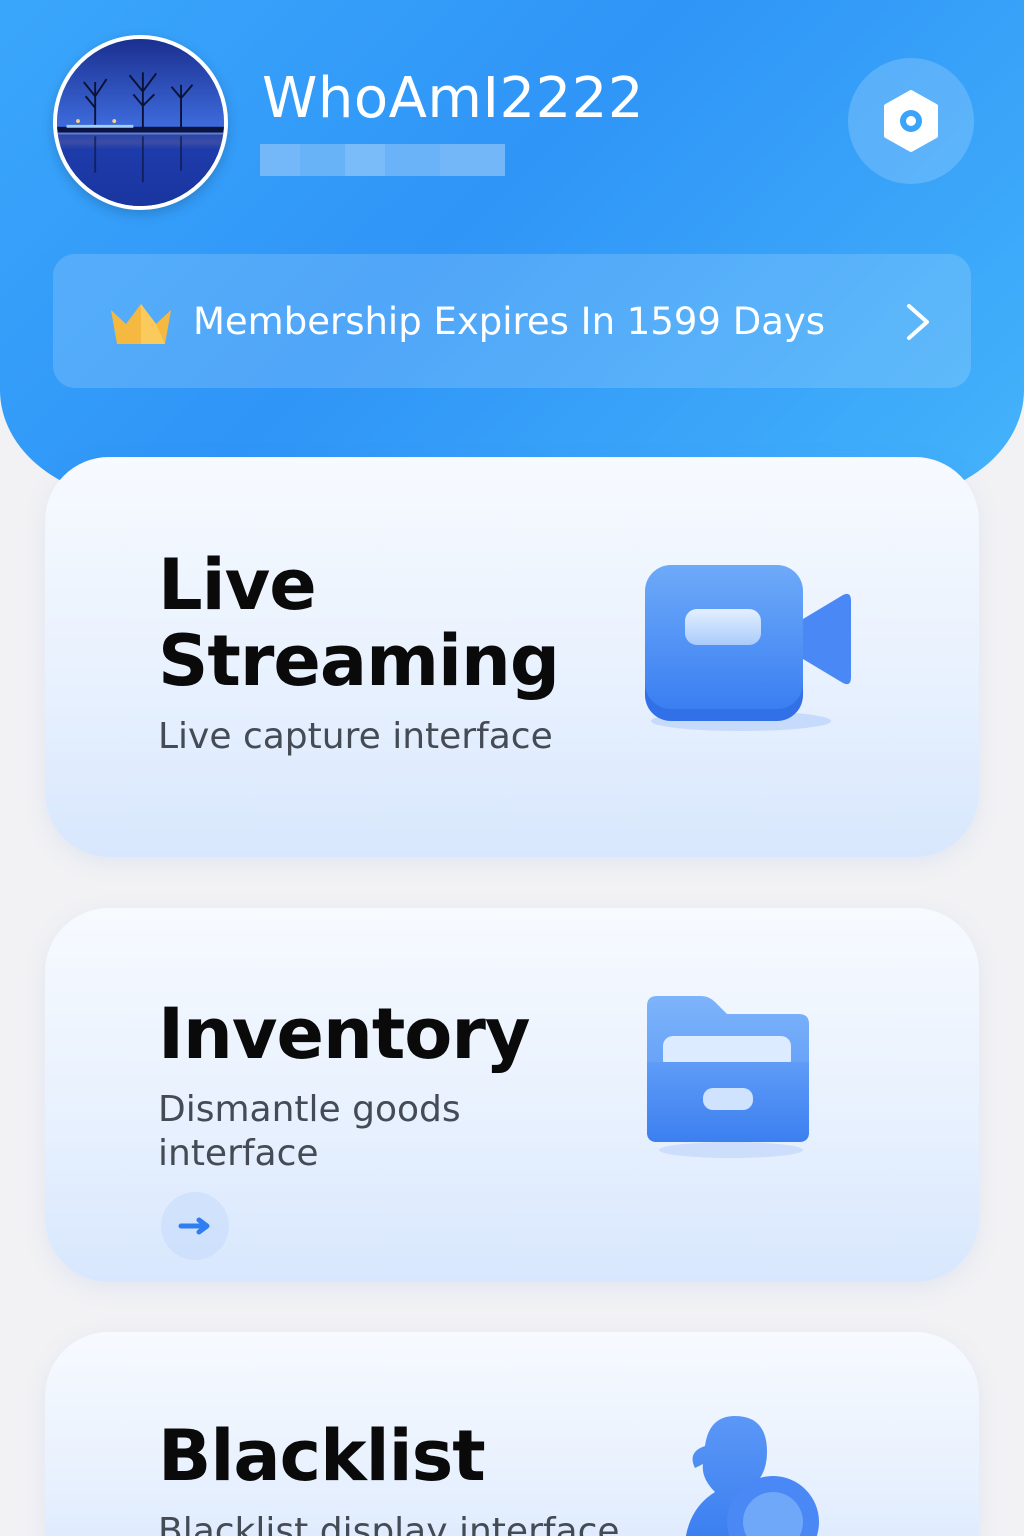 The image size is (1024, 1536). I want to click on card-subtitle-line: interface, so click(238, 1153).